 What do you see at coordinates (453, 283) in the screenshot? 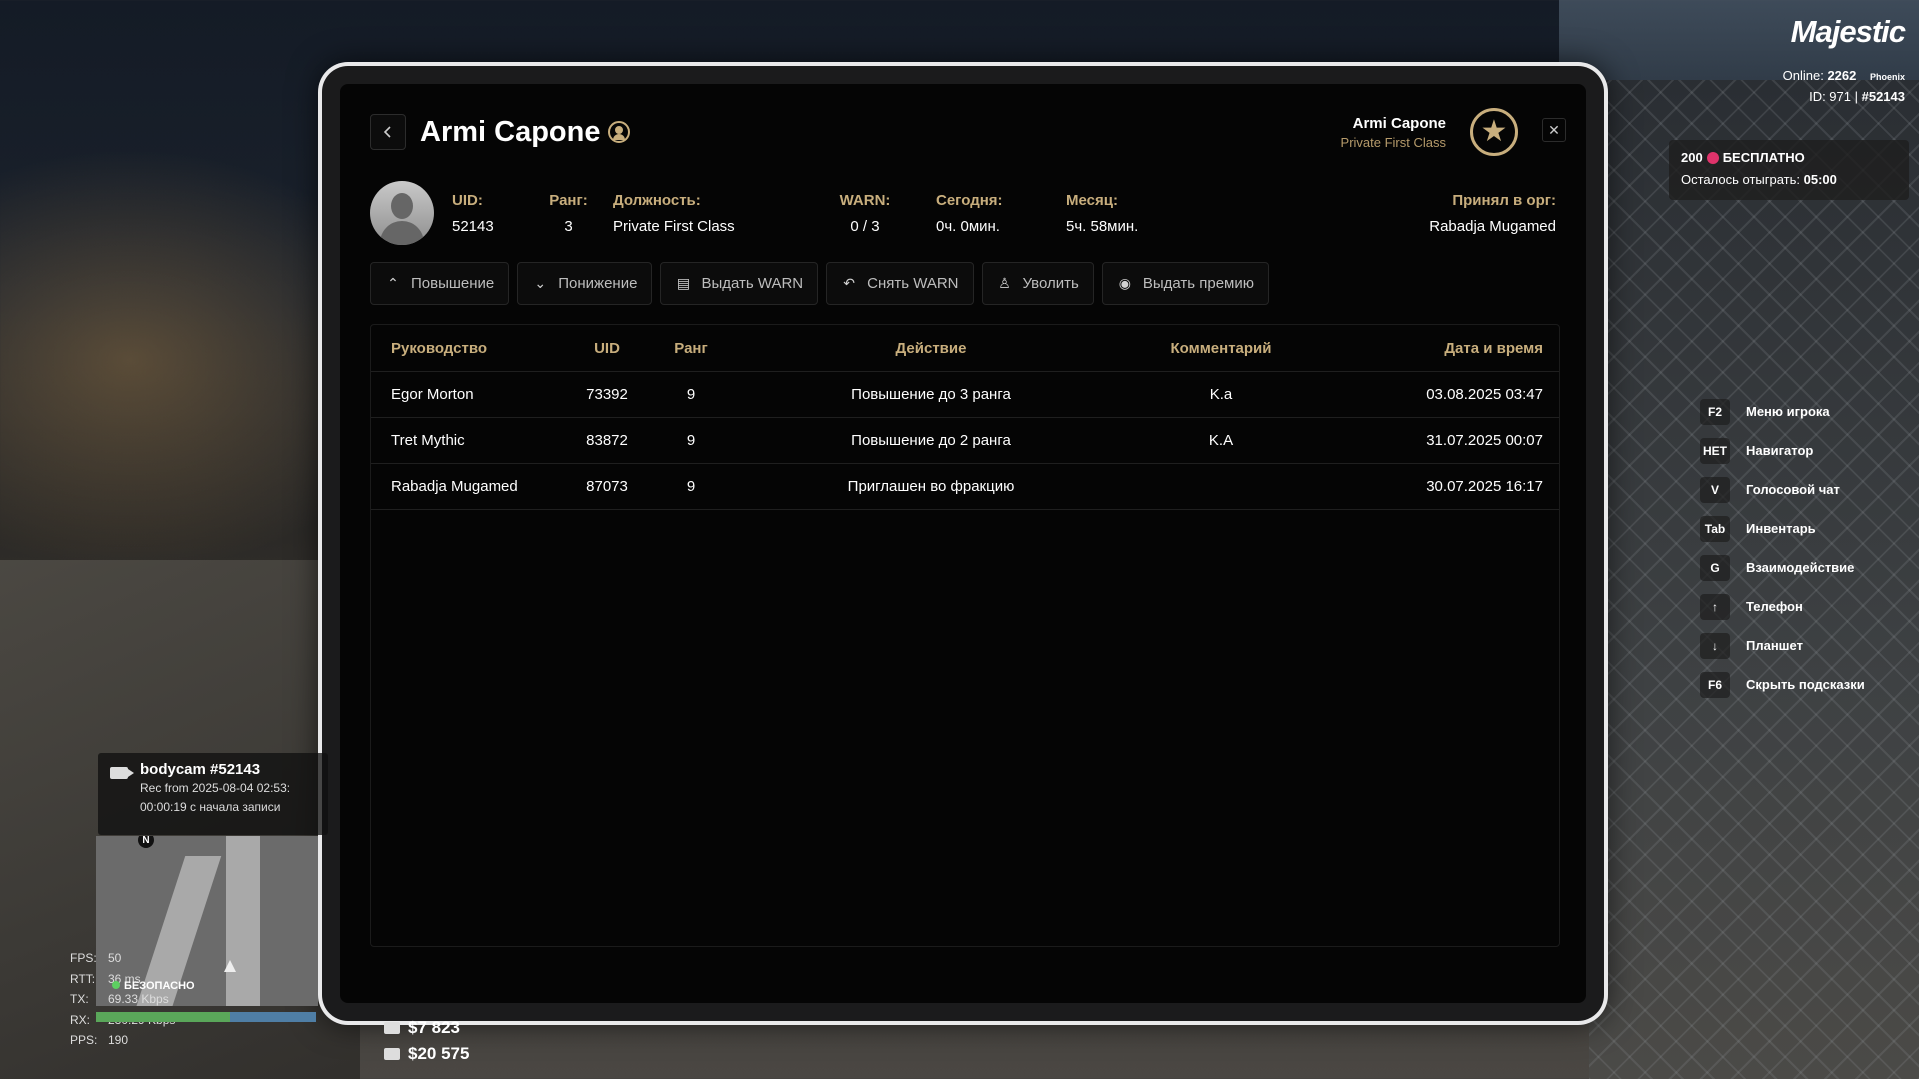
I see `promote-button-label: Повышение` at bounding box center [453, 283].